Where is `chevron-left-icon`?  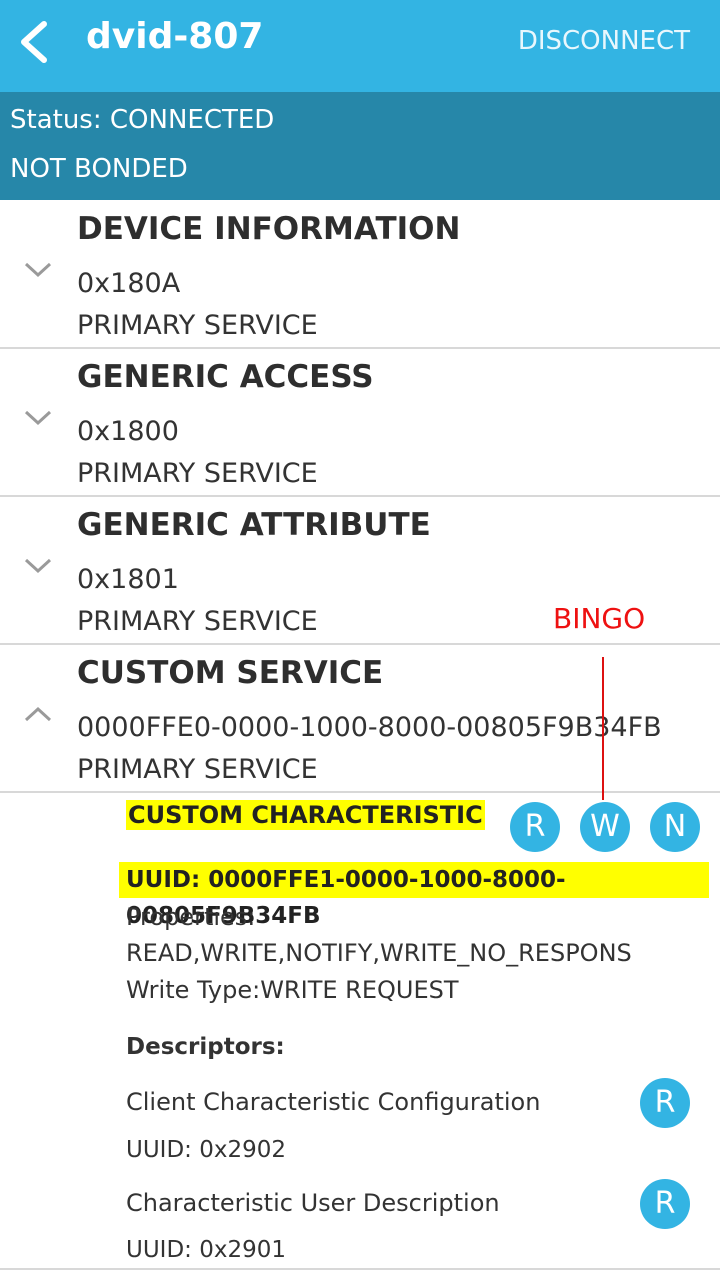
chevron-left-icon is located at coordinates (34, 42).